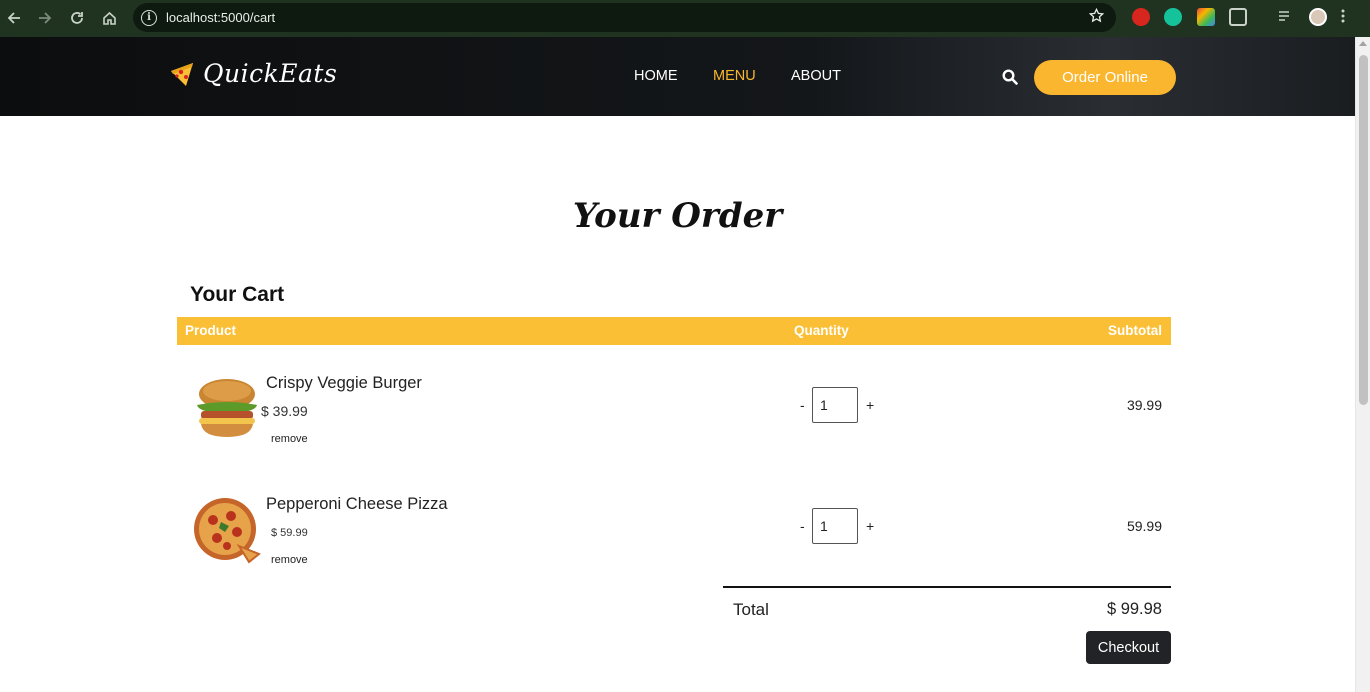  Describe the element at coordinates (947, 587) in the screenshot. I see `total-divider` at that location.